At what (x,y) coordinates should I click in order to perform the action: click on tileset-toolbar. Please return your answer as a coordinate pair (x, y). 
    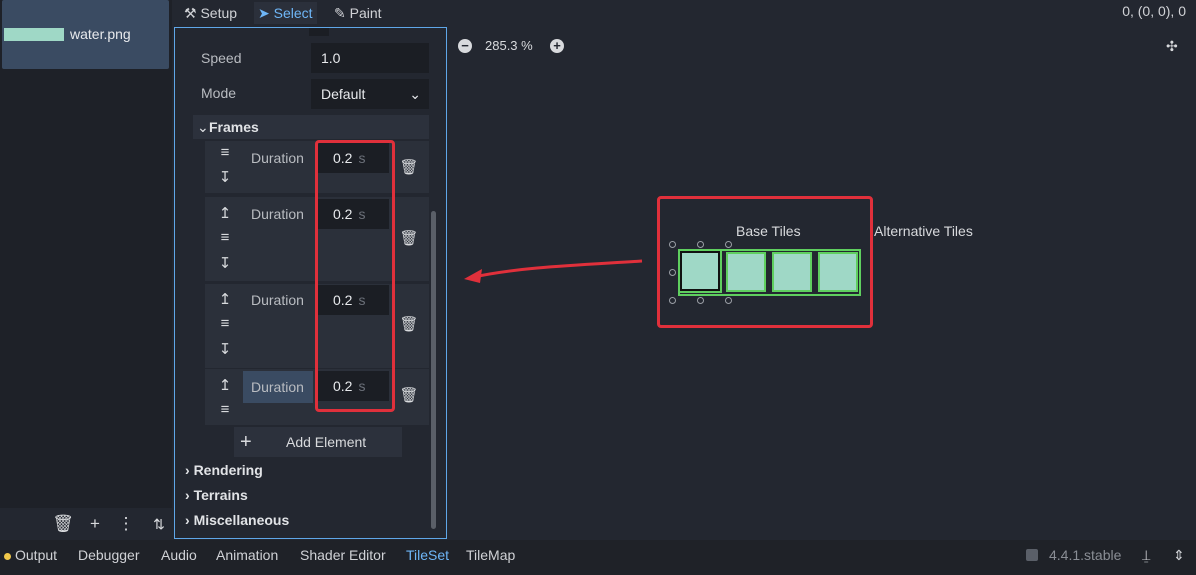
    Looking at the image, I should click on (684, 12).